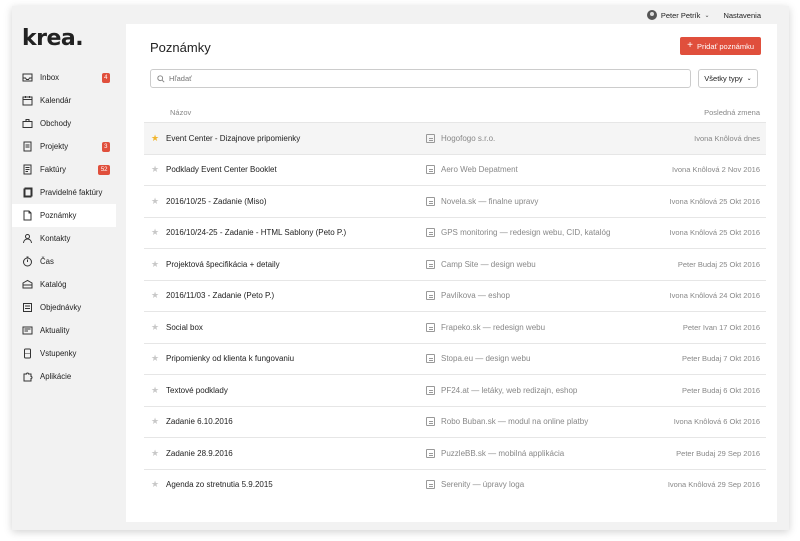 This screenshot has width=800, height=541. What do you see at coordinates (56, 100) in the screenshot?
I see `sidebar-item-label: Kalendár` at bounding box center [56, 100].